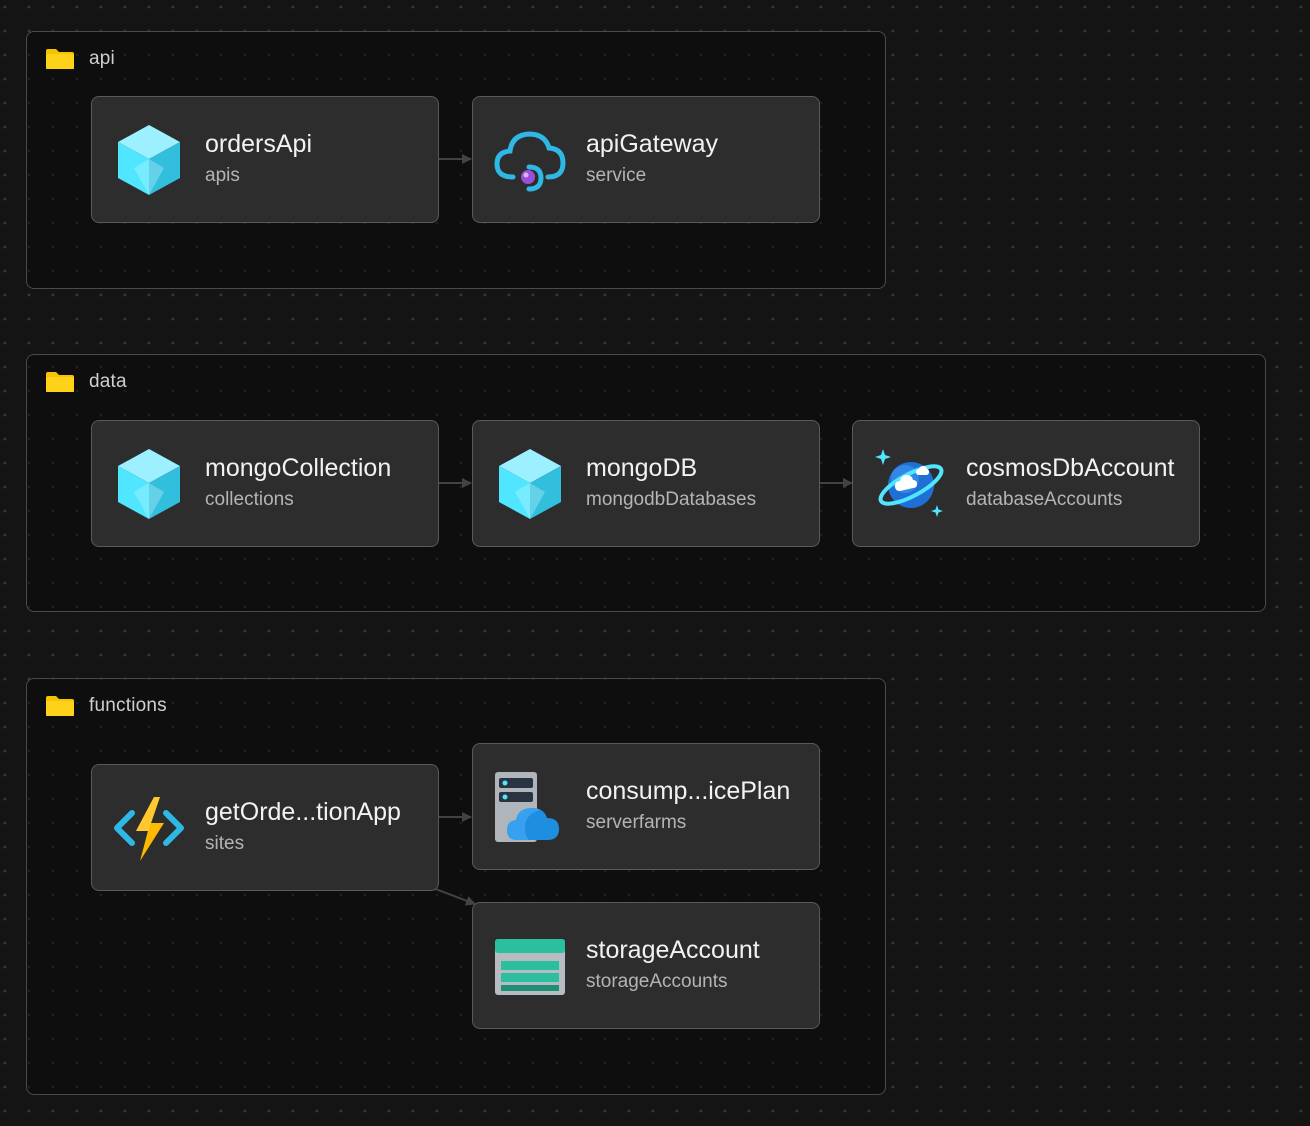 This screenshot has width=1310, height=1126. I want to click on node-text: cosmosDbAccount databaseAccounts, so click(1070, 482).